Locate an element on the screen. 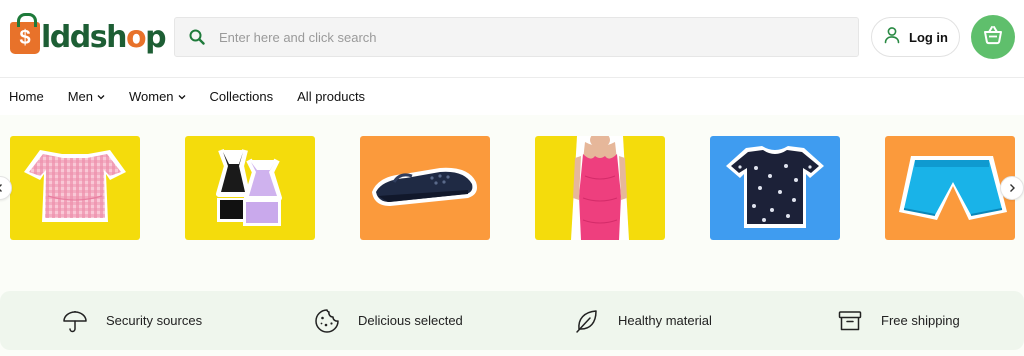 This screenshot has width=1024, height=356. cookie-icon is located at coordinates (327, 320).